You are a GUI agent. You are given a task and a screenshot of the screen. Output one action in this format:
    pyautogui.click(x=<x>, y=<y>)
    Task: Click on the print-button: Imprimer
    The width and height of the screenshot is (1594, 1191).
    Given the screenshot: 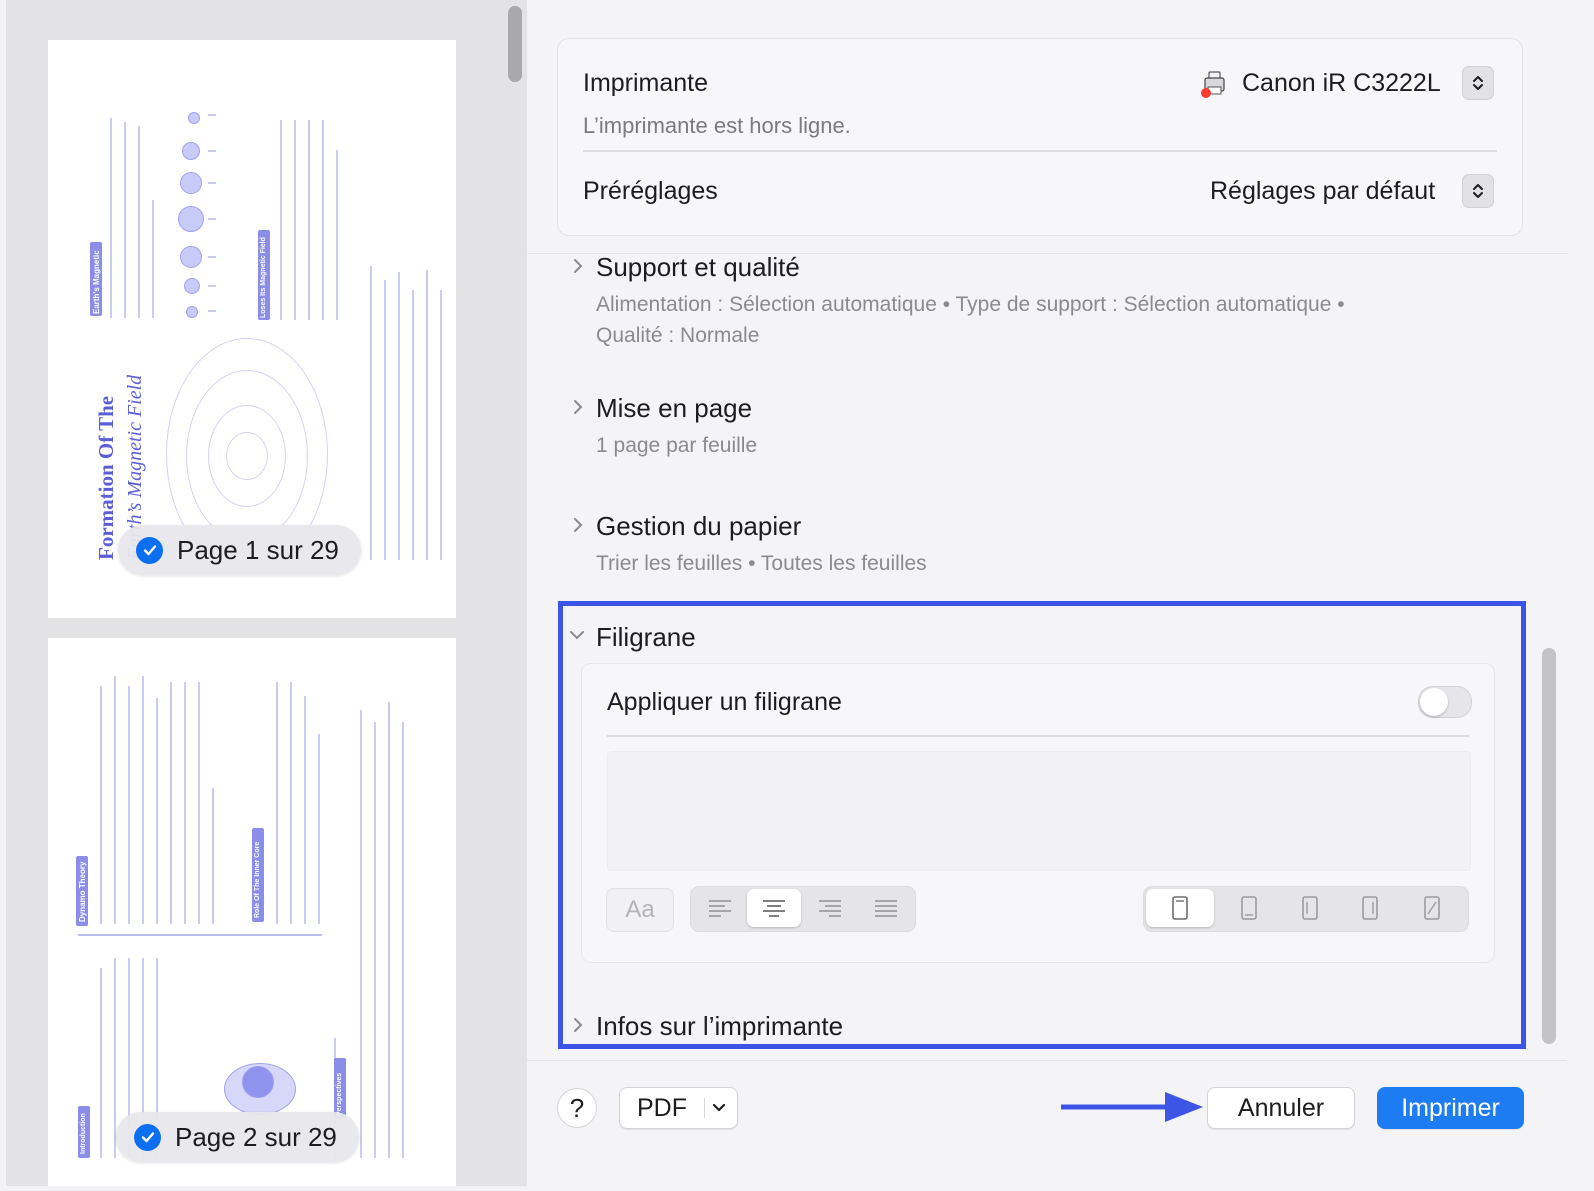 What is the action you would take?
    pyautogui.click(x=1450, y=1108)
    